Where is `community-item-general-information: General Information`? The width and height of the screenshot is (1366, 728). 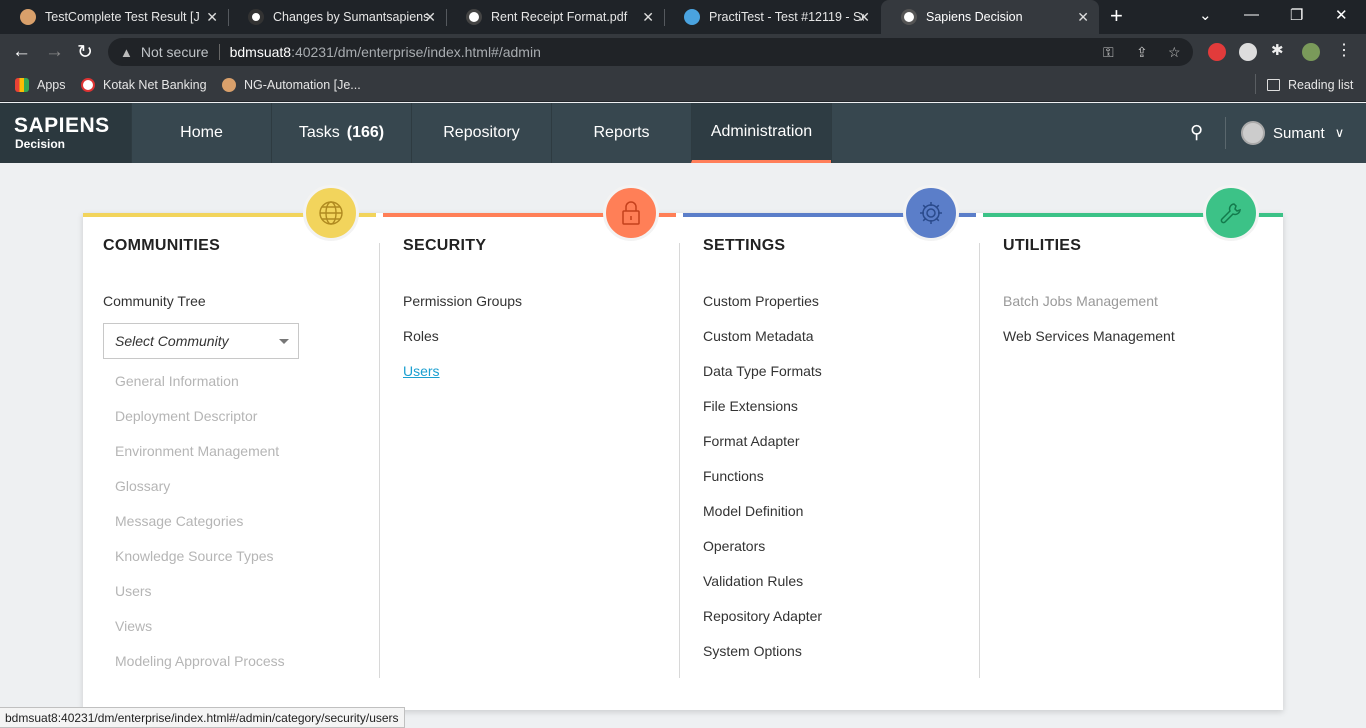 community-item-general-information: General Information is located at coordinates (177, 381).